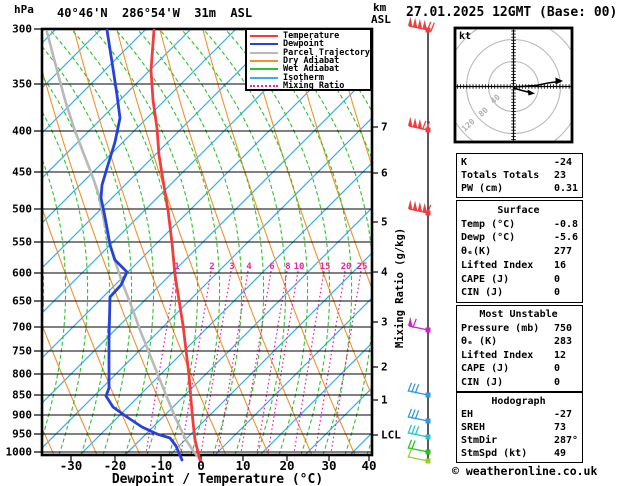 This screenshot has height=486, width=629. Describe the element at coordinates (518, 315) in the screenshot. I see `section-title: Most Unstable` at that location.